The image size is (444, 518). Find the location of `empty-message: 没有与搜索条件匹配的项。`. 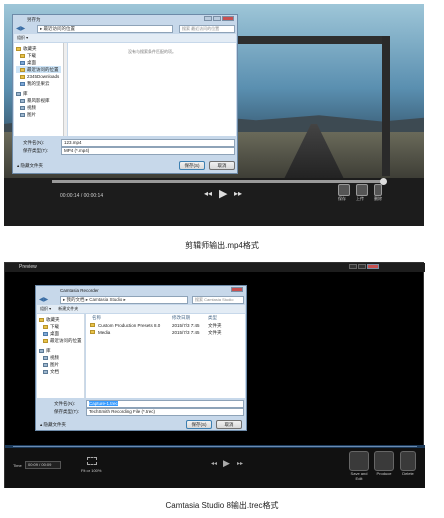

empty-message: 没有与搜索条件匹配的项。 is located at coordinates (152, 51).